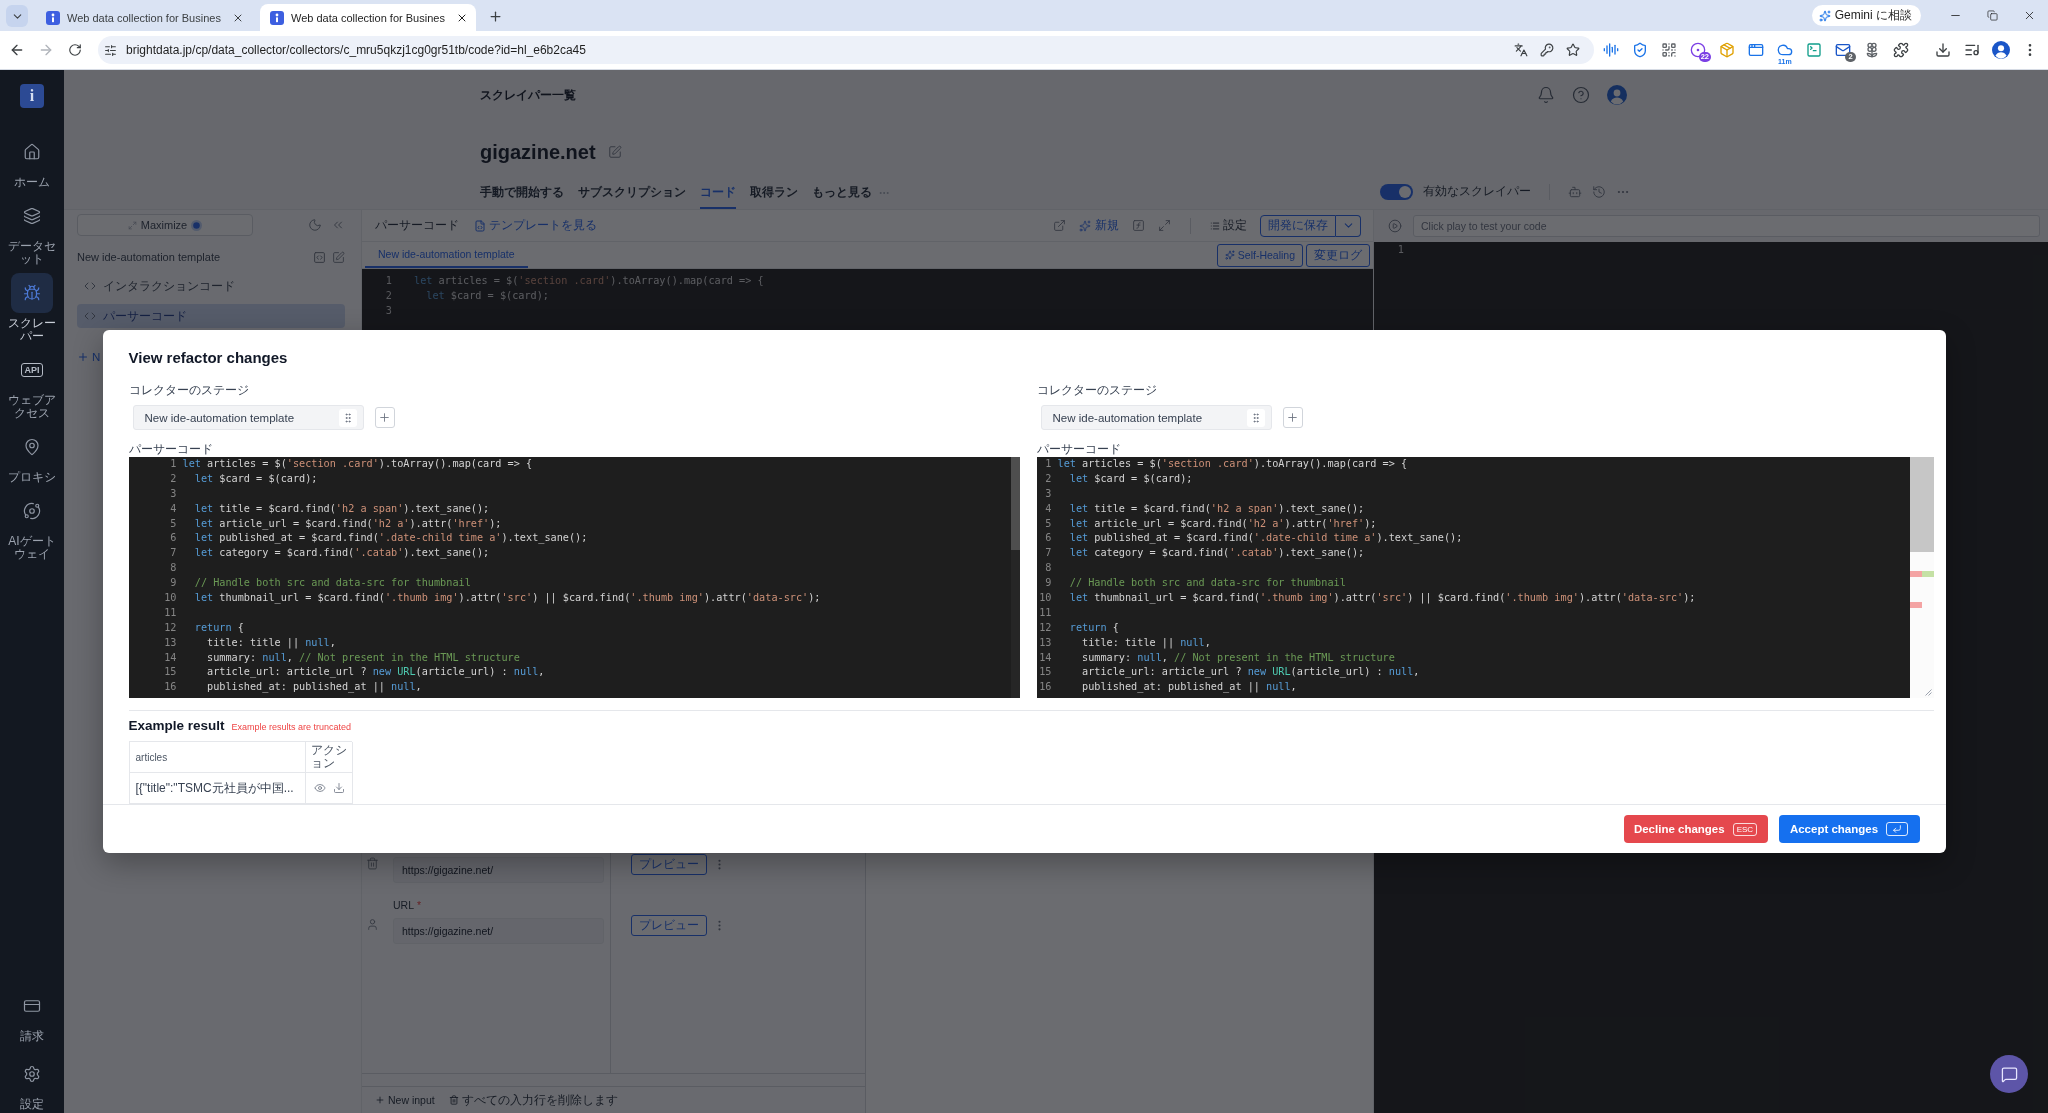 Image resolution: width=2048 pixels, height=1113 pixels. I want to click on moon-icon, so click(315, 225).